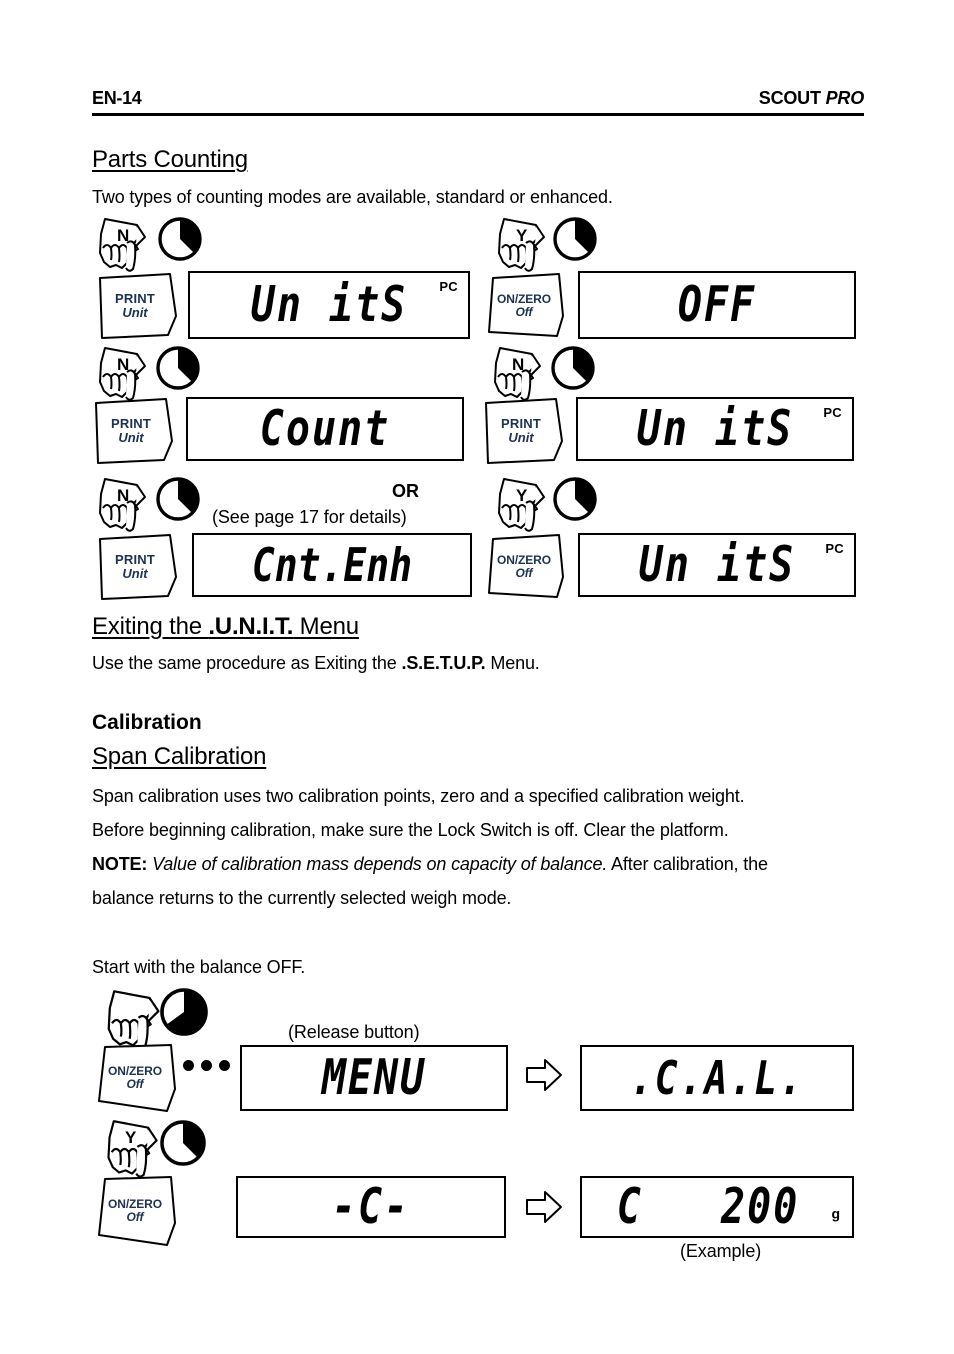 The height and width of the screenshot is (1354, 954). I want to click on lcd-display: OFF, so click(717, 305).